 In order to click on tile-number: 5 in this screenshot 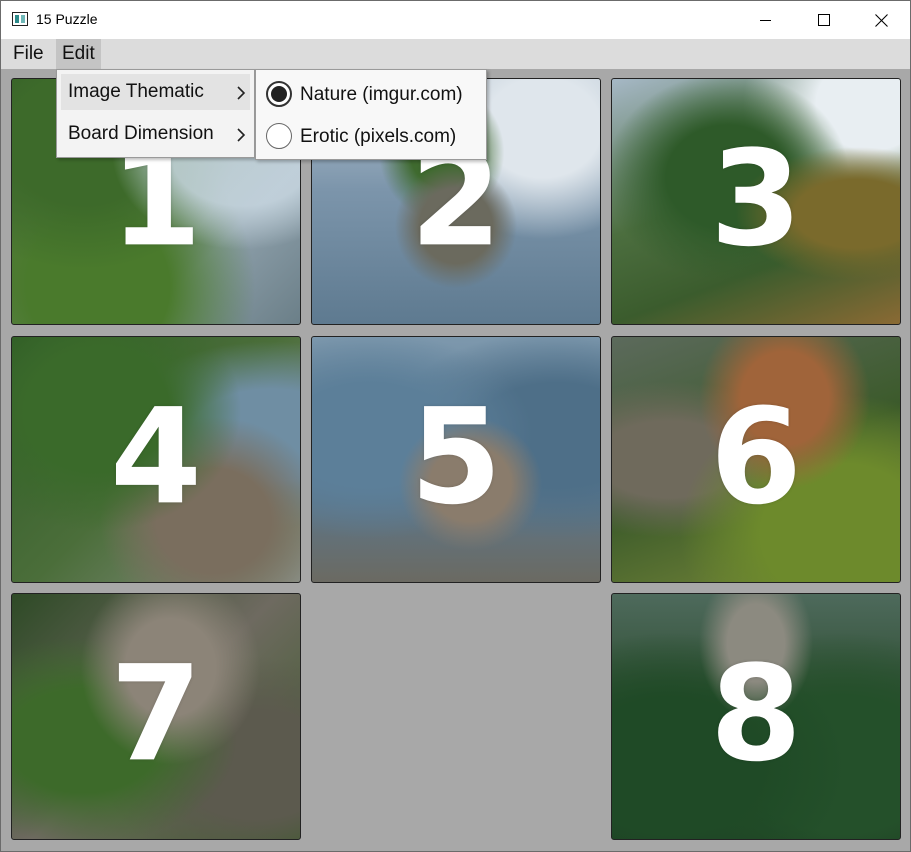, I will do `click(456, 456)`.